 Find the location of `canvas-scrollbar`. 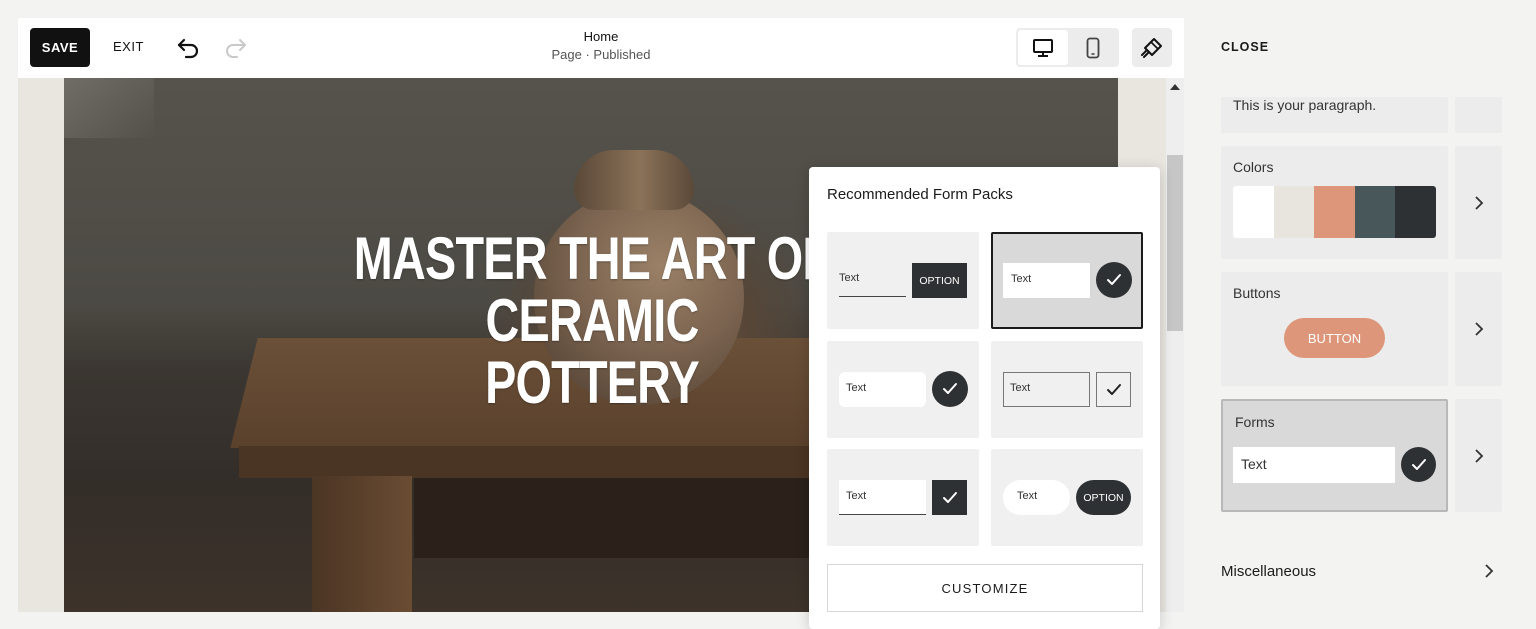

canvas-scrollbar is located at coordinates (1175, 345).